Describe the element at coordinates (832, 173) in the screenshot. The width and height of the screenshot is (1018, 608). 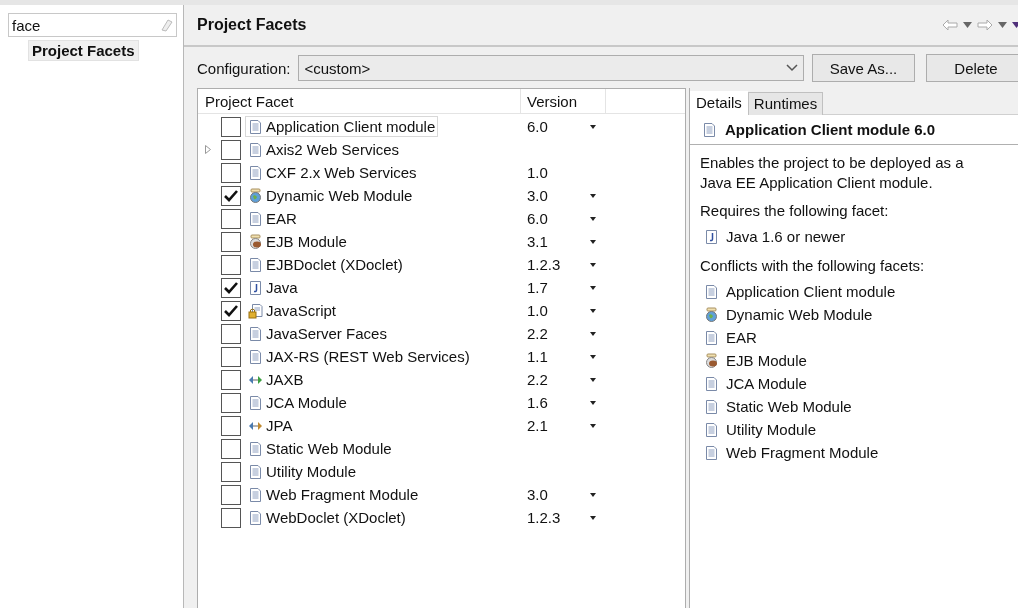
I see `facet-description: Enables the project to be deployed as a Java EE Application Client module.` at that location.